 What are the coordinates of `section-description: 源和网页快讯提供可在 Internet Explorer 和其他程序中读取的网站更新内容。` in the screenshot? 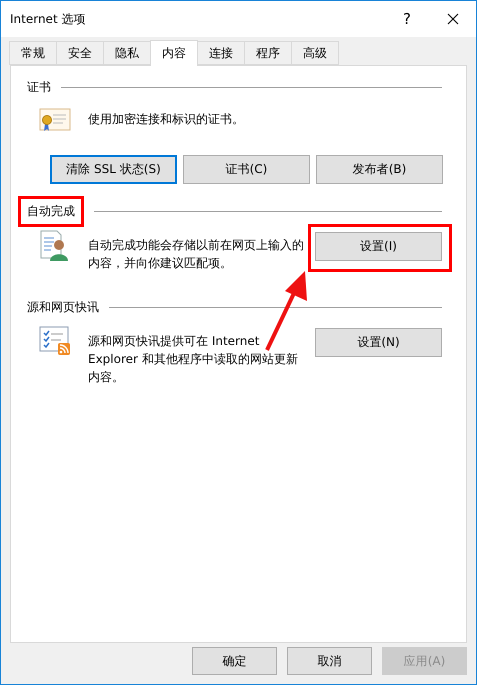 It's located at (193, 359).